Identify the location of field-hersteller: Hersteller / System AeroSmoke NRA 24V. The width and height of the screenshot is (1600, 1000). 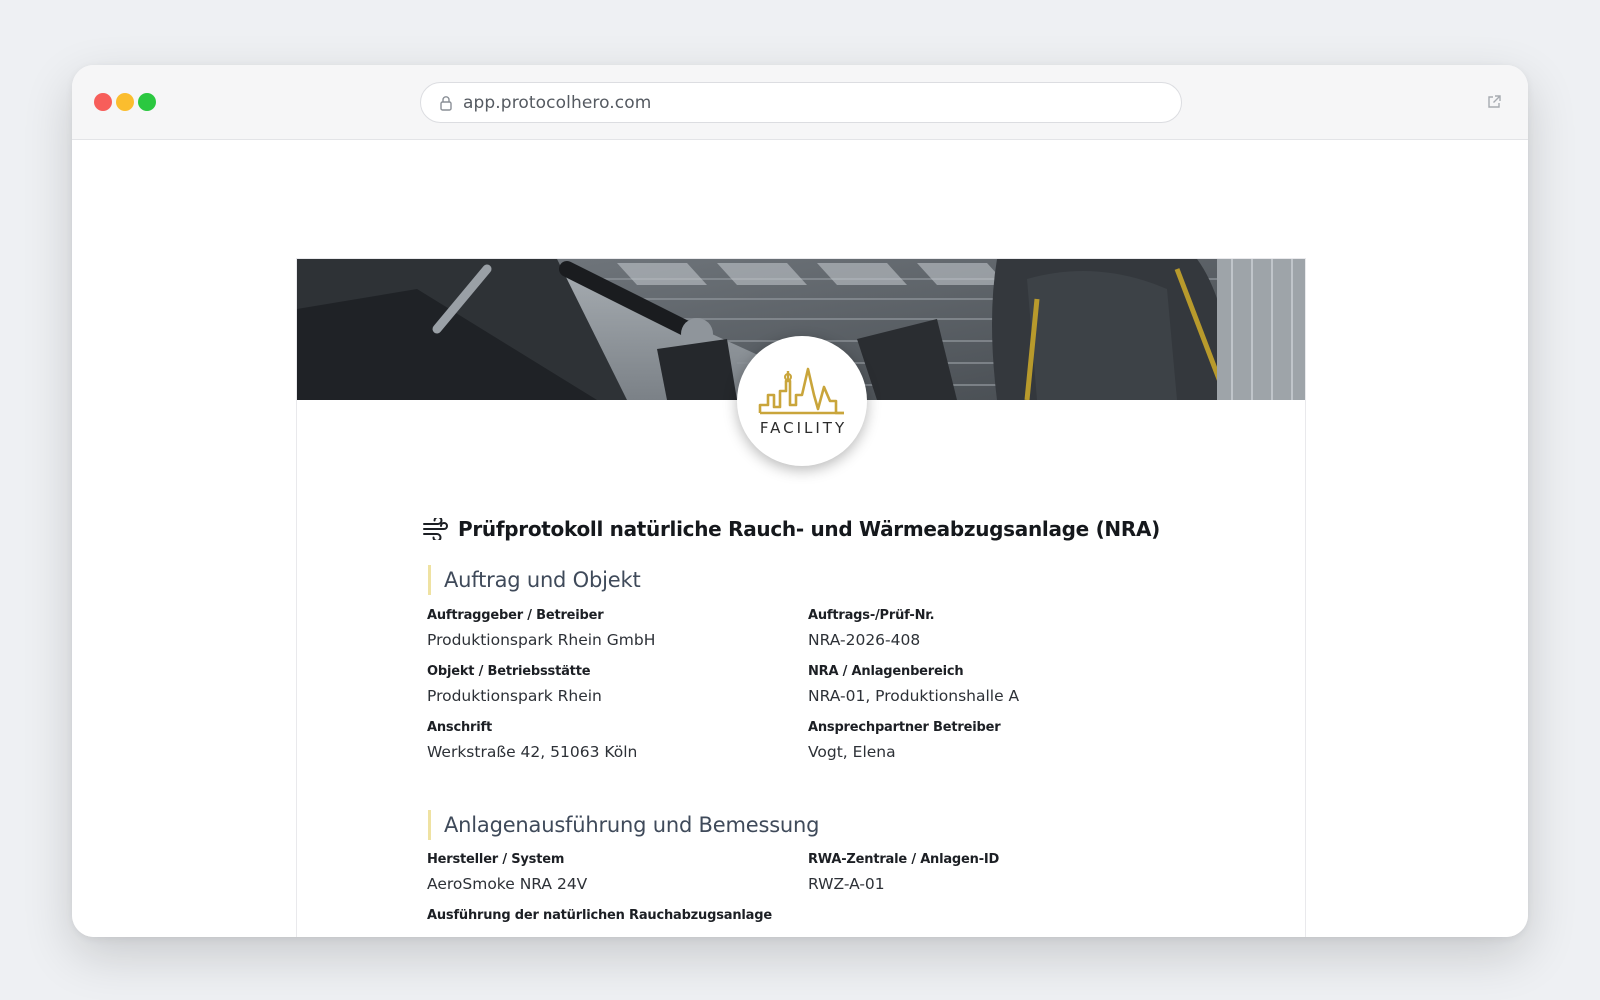
(507, 872).